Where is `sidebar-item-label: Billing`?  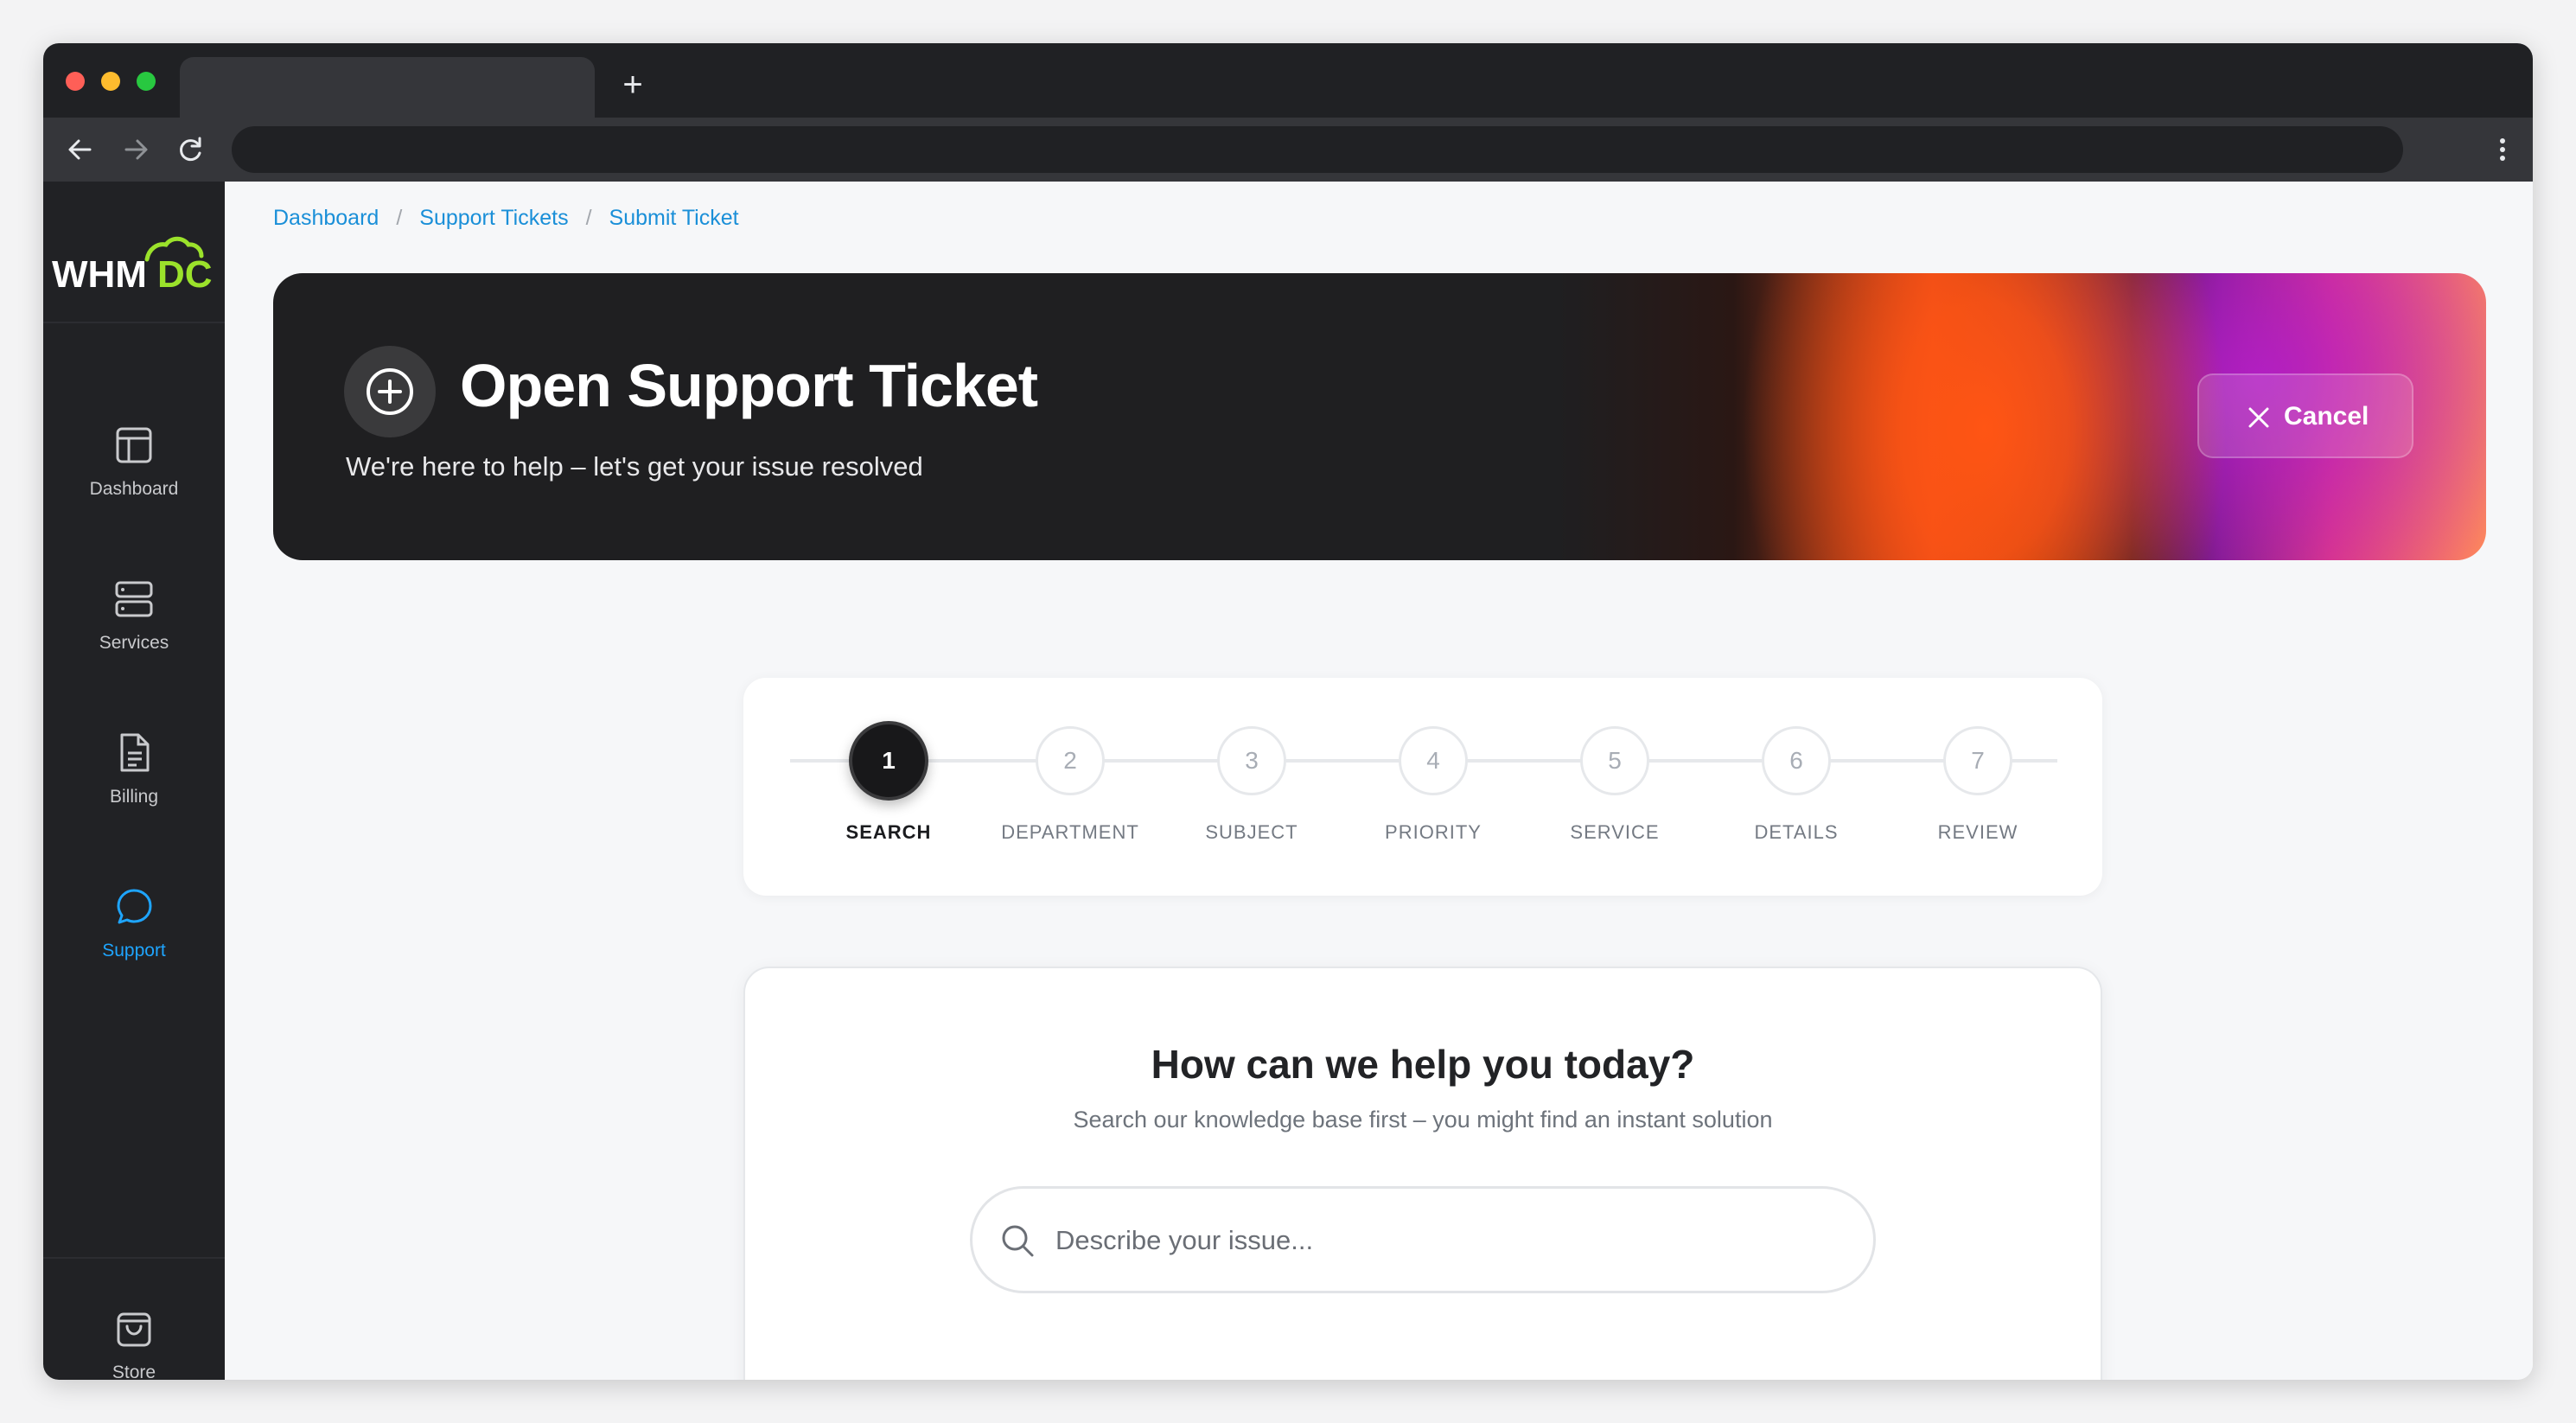 sidebar-item-label: Billing is located at coordinates (134, 797).